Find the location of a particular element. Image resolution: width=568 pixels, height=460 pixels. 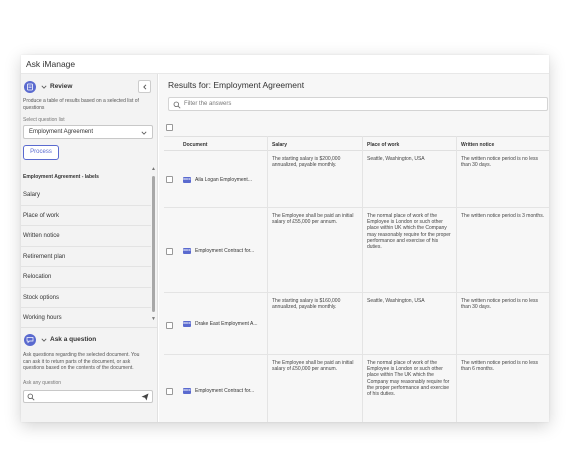

ask-question-title: Ask a question is located at coordinates (73, 339).